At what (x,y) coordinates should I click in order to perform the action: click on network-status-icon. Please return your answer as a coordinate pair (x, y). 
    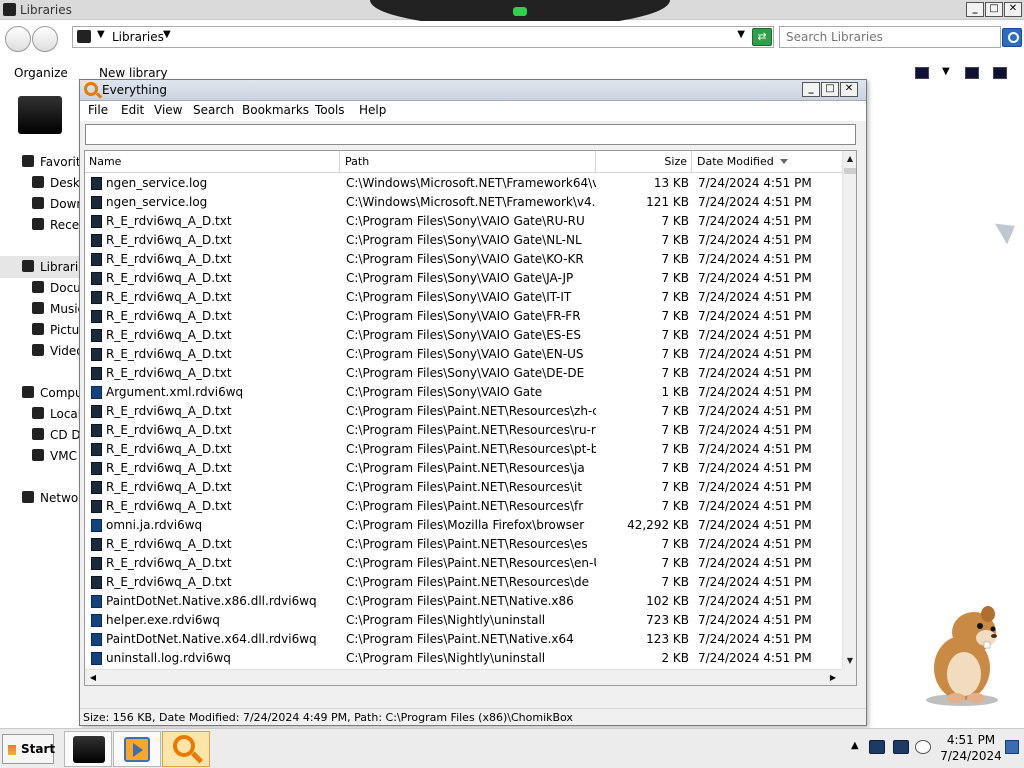
    Looking at the image, I should click on (877, 747).